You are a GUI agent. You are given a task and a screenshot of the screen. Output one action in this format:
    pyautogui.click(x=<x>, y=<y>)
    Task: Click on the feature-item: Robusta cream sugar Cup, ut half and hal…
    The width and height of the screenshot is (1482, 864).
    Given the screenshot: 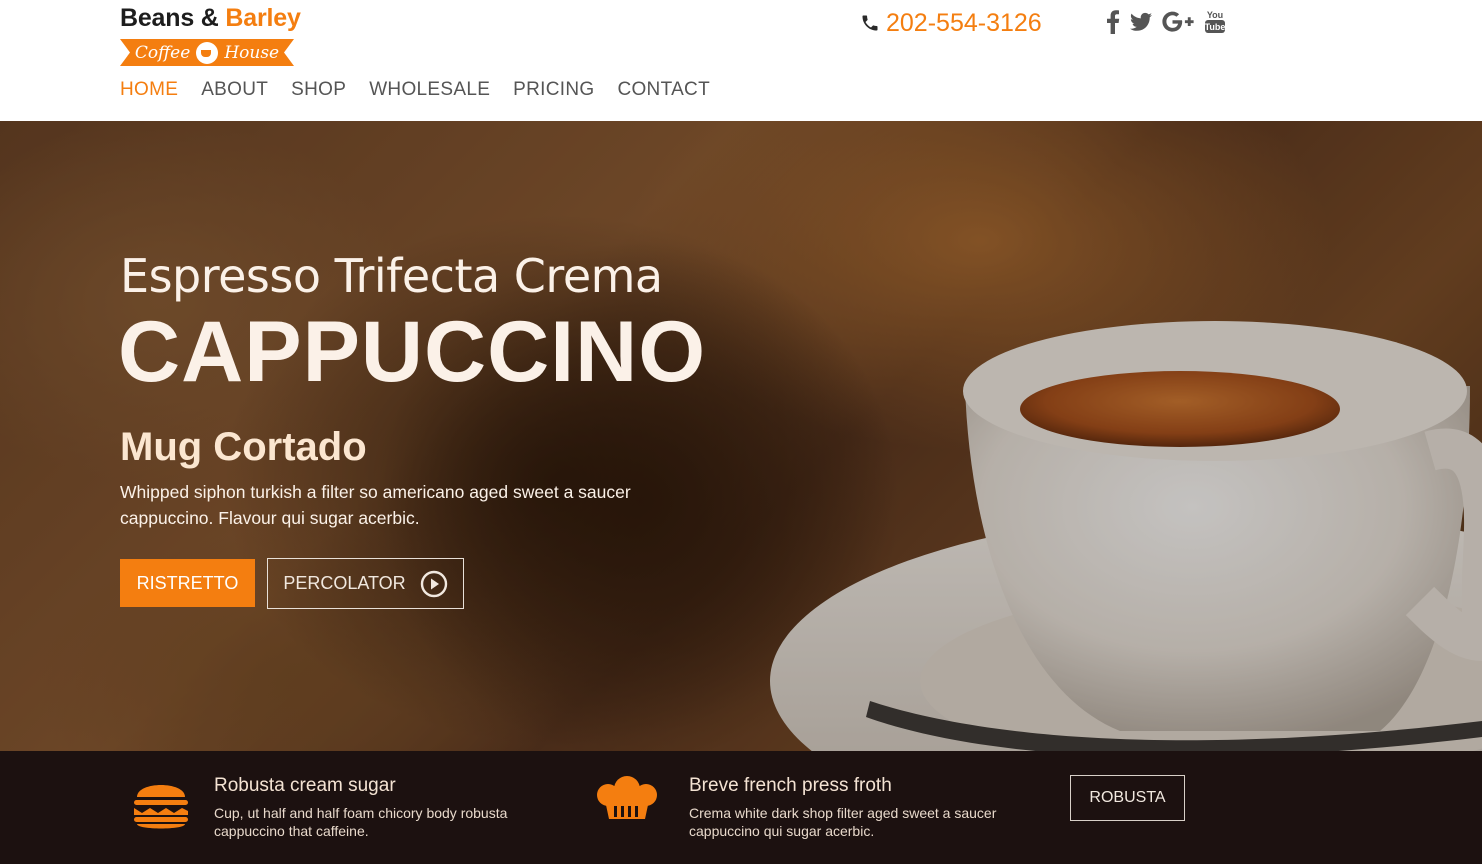 What is the action you would take?
    pyautogui.click(x=280, y=807)
    